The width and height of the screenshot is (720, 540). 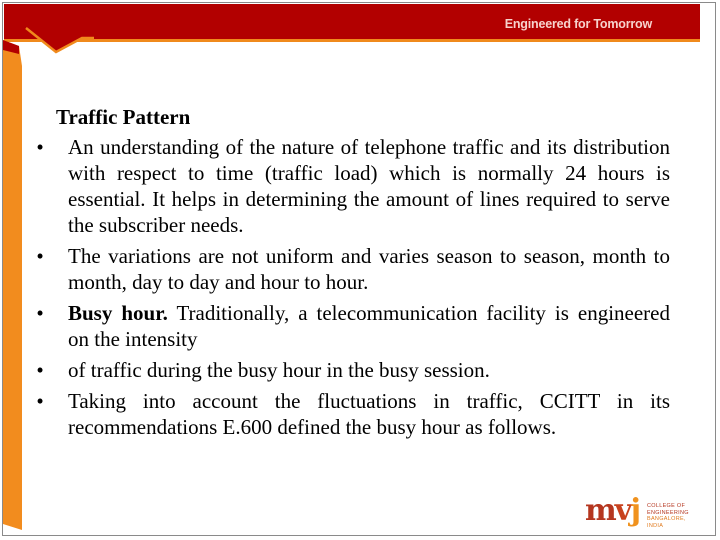 I want to click on logo-mark: mvj, so click(x=613, y=510).